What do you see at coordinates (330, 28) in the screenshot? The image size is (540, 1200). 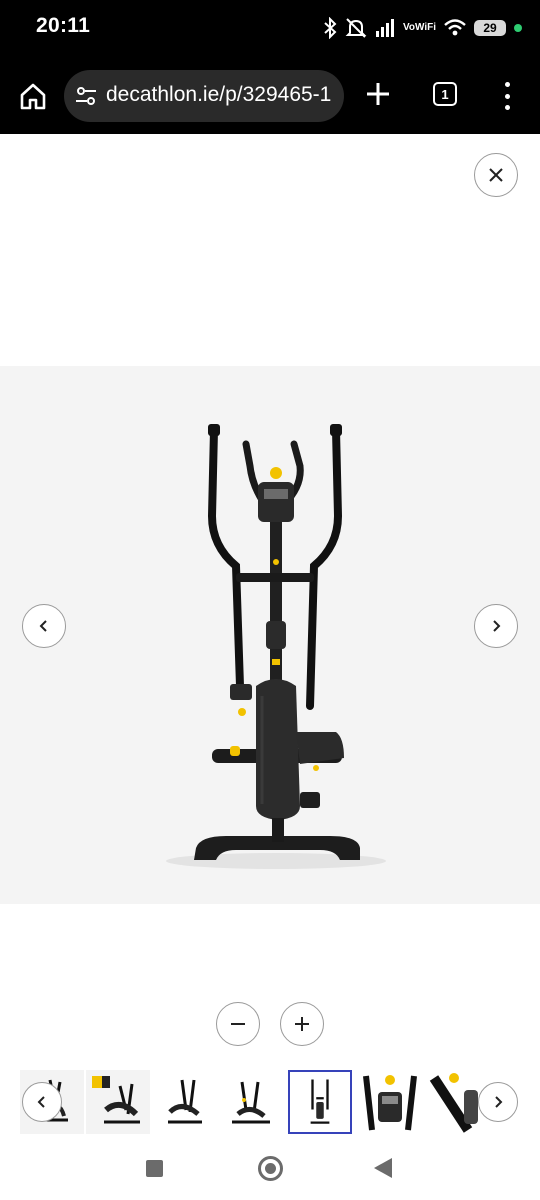 I see `bluetooth-icon` at bounding box center [330, 28].